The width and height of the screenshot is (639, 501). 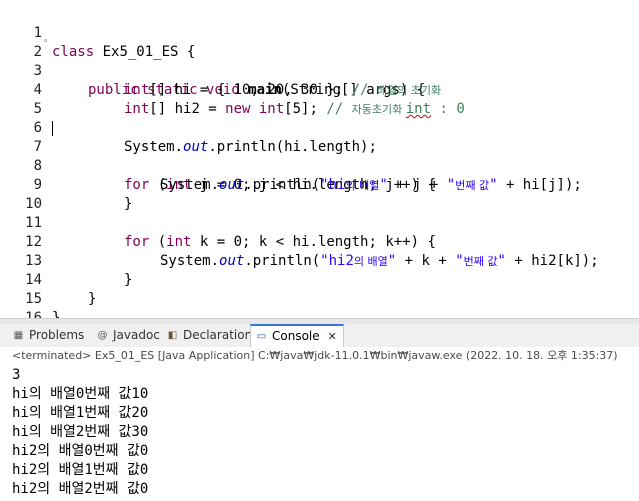 What do you see at coordinates (319, 260) in the screenshot?
I see `code-line: 13 }` at bounding box center [319, 260].